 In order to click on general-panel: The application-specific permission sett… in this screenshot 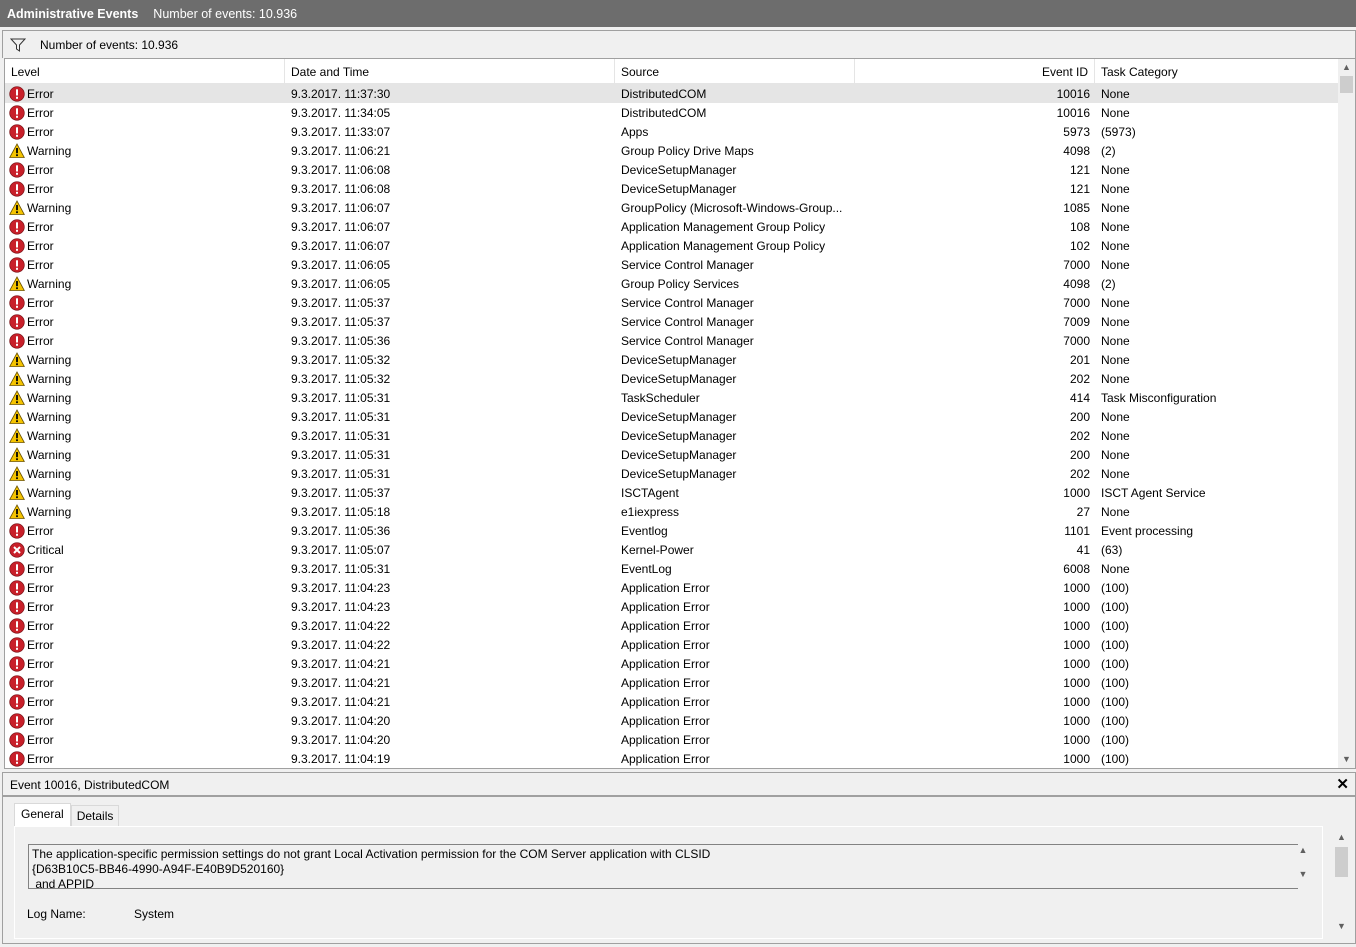, I will do `click(668, 882)`.